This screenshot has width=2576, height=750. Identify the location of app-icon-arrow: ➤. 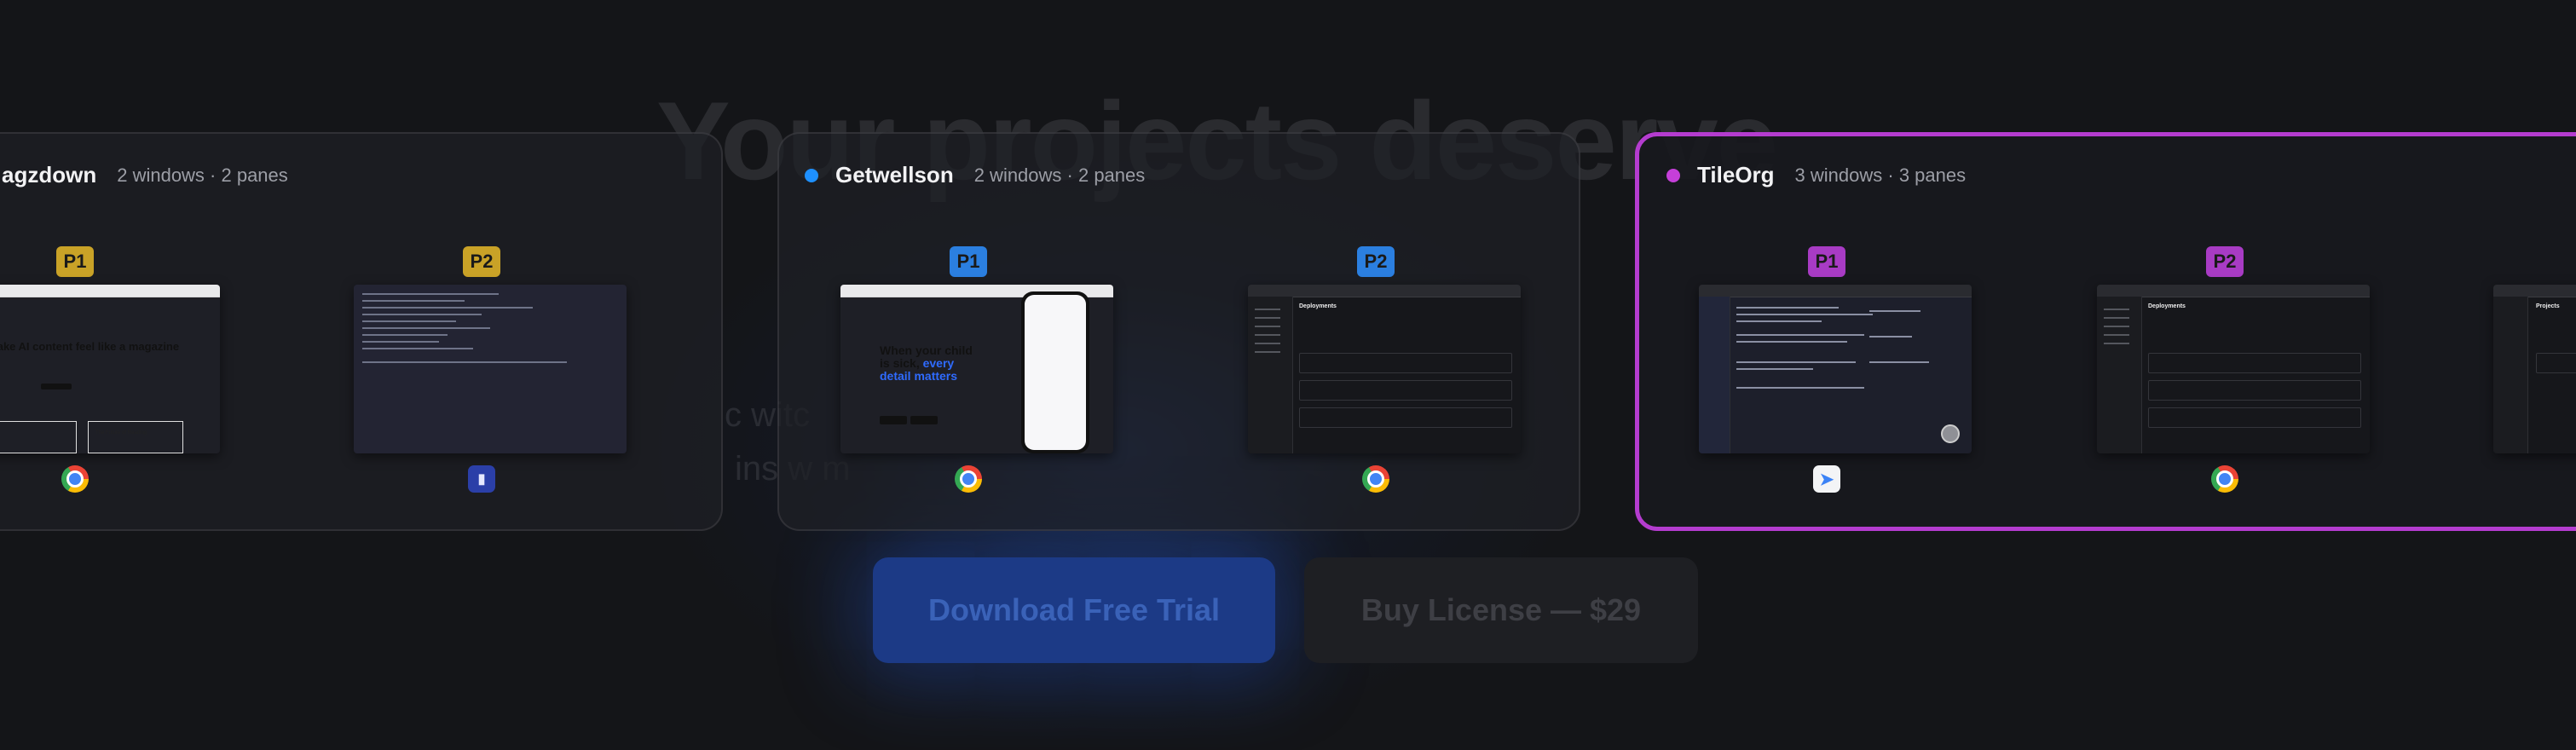
(1826, 479).